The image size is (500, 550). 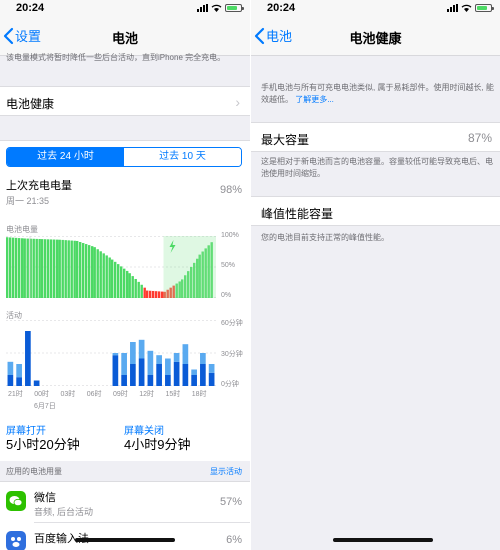 I want to click on baidu-input-icon, so click(x=16, y=540).